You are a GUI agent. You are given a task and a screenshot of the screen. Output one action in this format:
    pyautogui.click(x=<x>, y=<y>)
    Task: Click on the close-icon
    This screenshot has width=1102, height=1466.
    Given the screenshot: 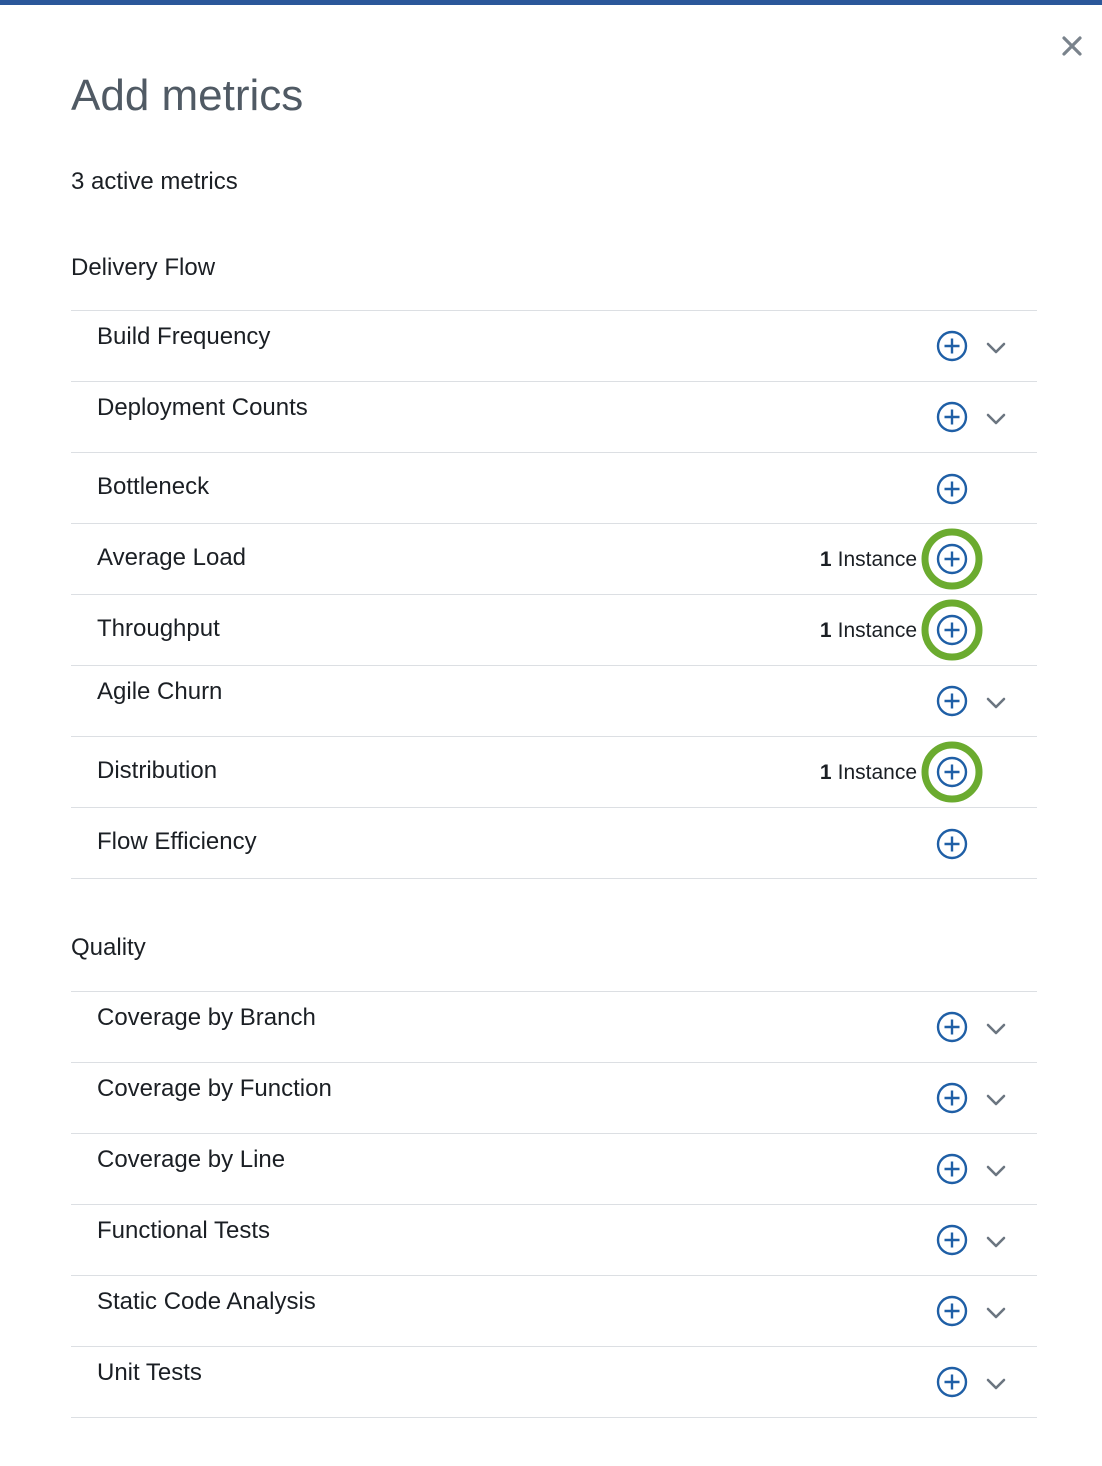 What is the action you would take?
    pyautogui.click(x=1072, y=46)
    